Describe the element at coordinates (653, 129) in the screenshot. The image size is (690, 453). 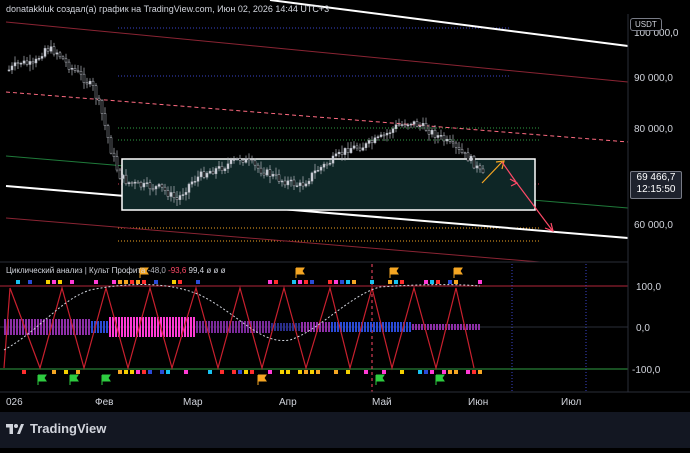
I see `price-label: 80 000,0` at that location.